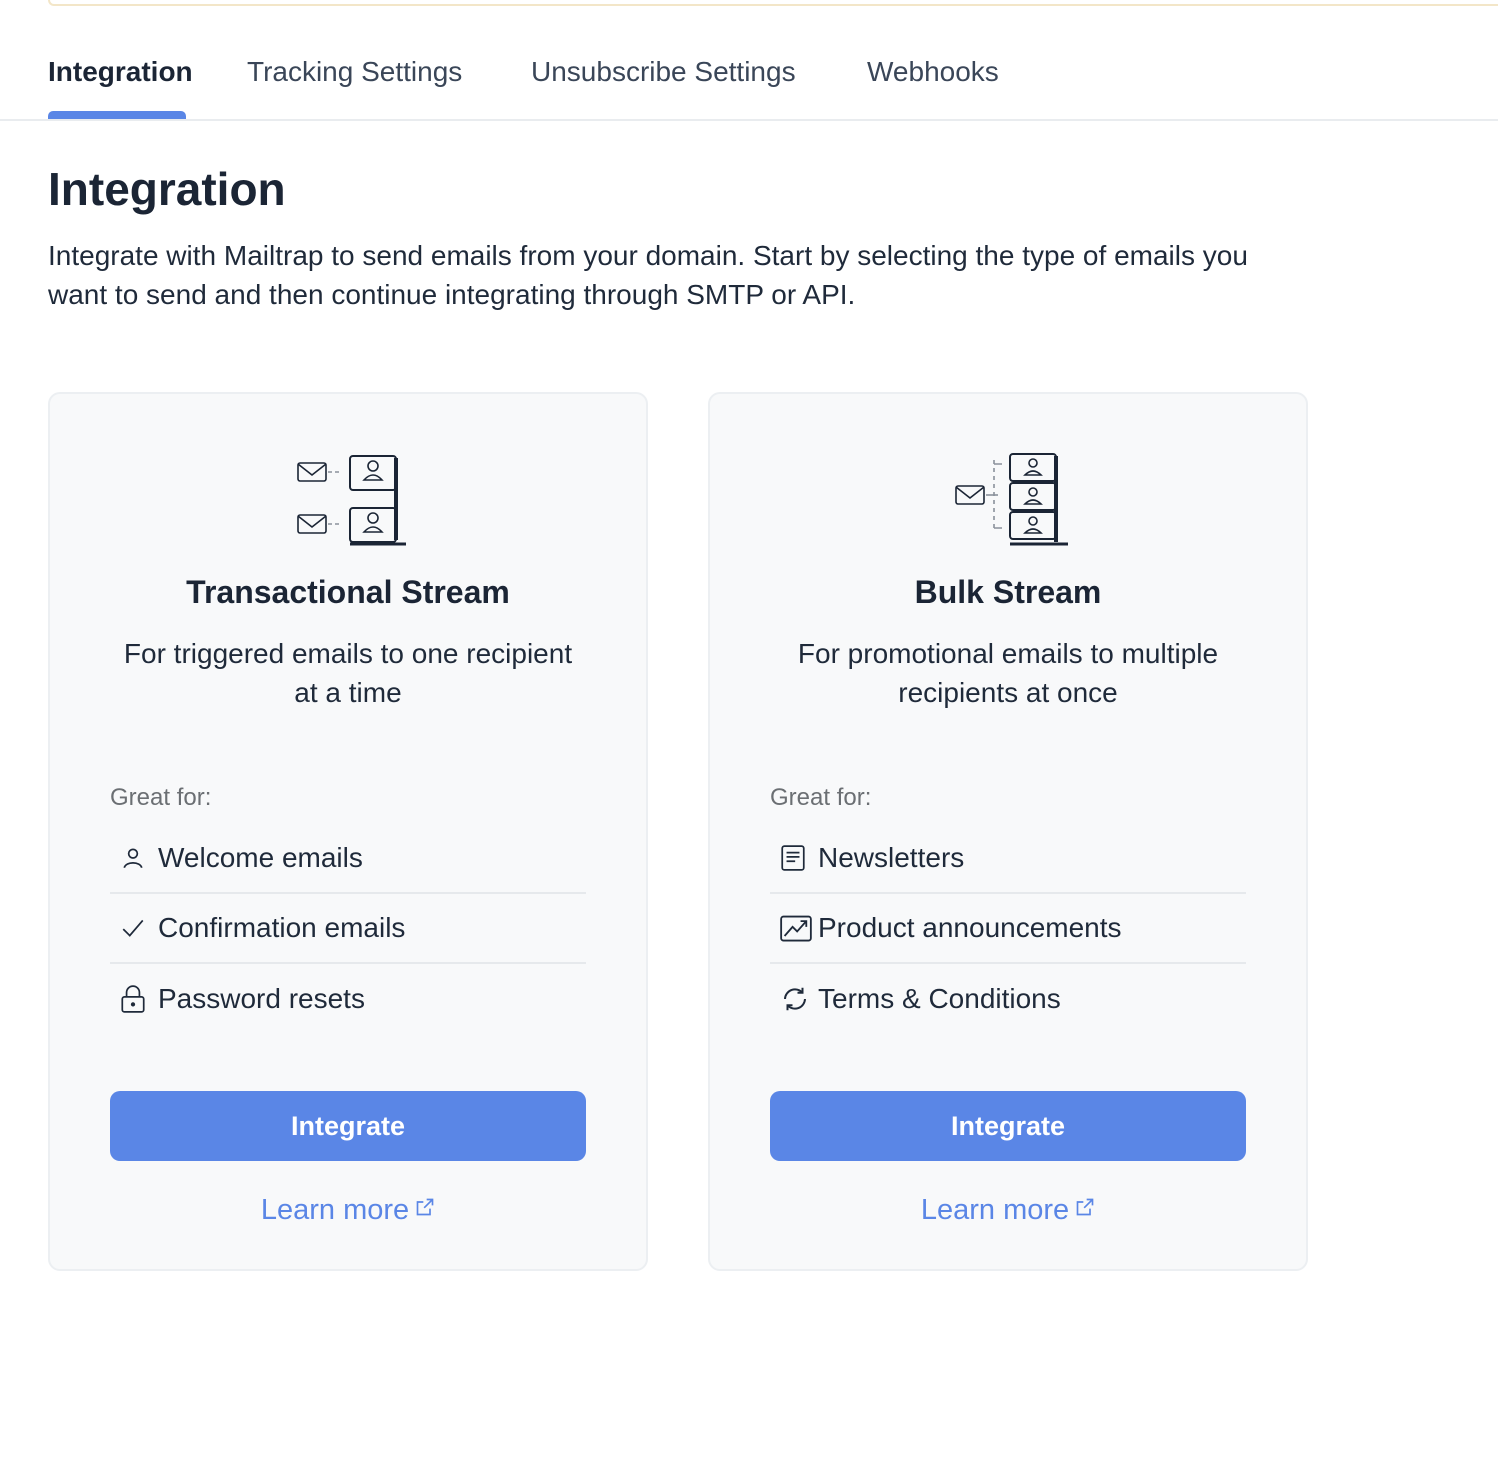  I want to click on newsletter-icon, so click(794, 858).